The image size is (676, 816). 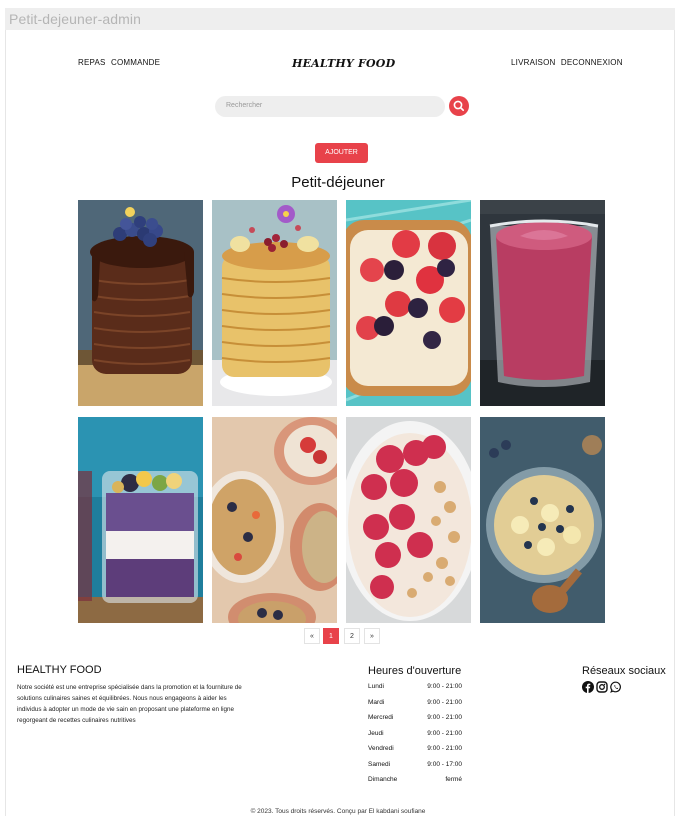 I want to click on pagination-next: », so click(x=372, y=636).